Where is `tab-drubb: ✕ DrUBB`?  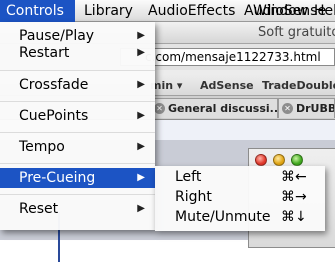
tab-drubb: ✕ DrUBB is located at coordinates (306, 108).